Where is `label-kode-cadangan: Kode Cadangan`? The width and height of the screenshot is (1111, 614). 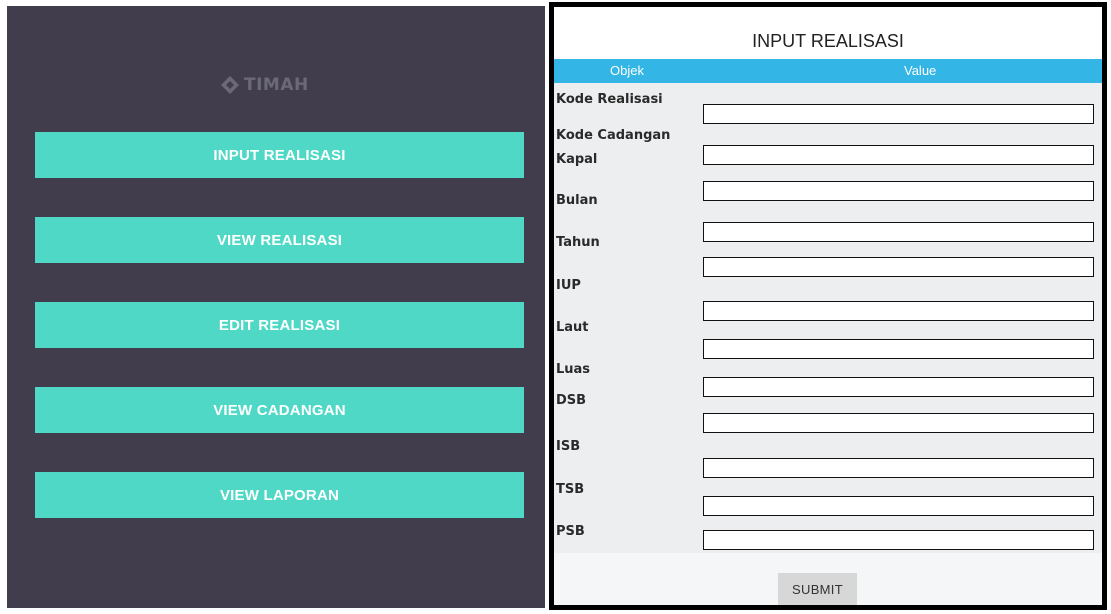 label-kode-cadangan: Kode Cadangan is located at coordinates (613, 135).